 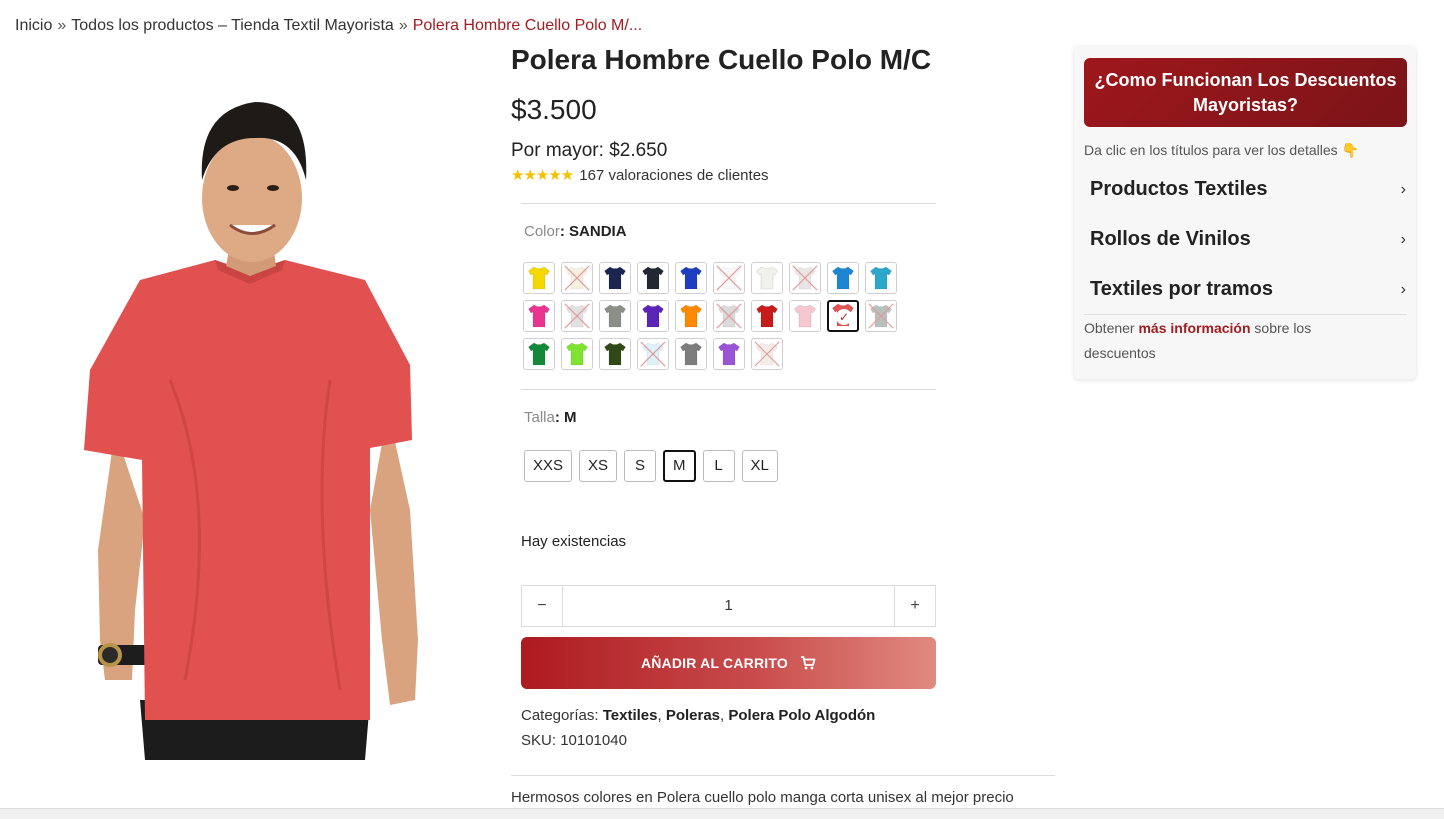 I want to click on accordion-rollos-de-vinilos: Rollos de Vinilos ›, so click(x=1248, y=239).